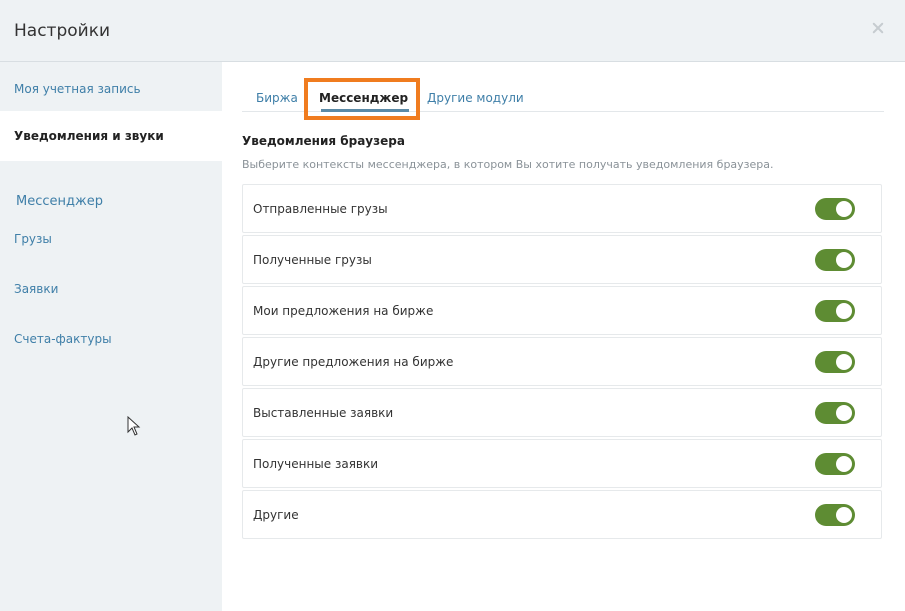 This screenshot has width=905, height=611. What do you see at coordinates (362, 99) in the screenshot?
I see `tab-highlight-frame` at bounding box center [362, 99].